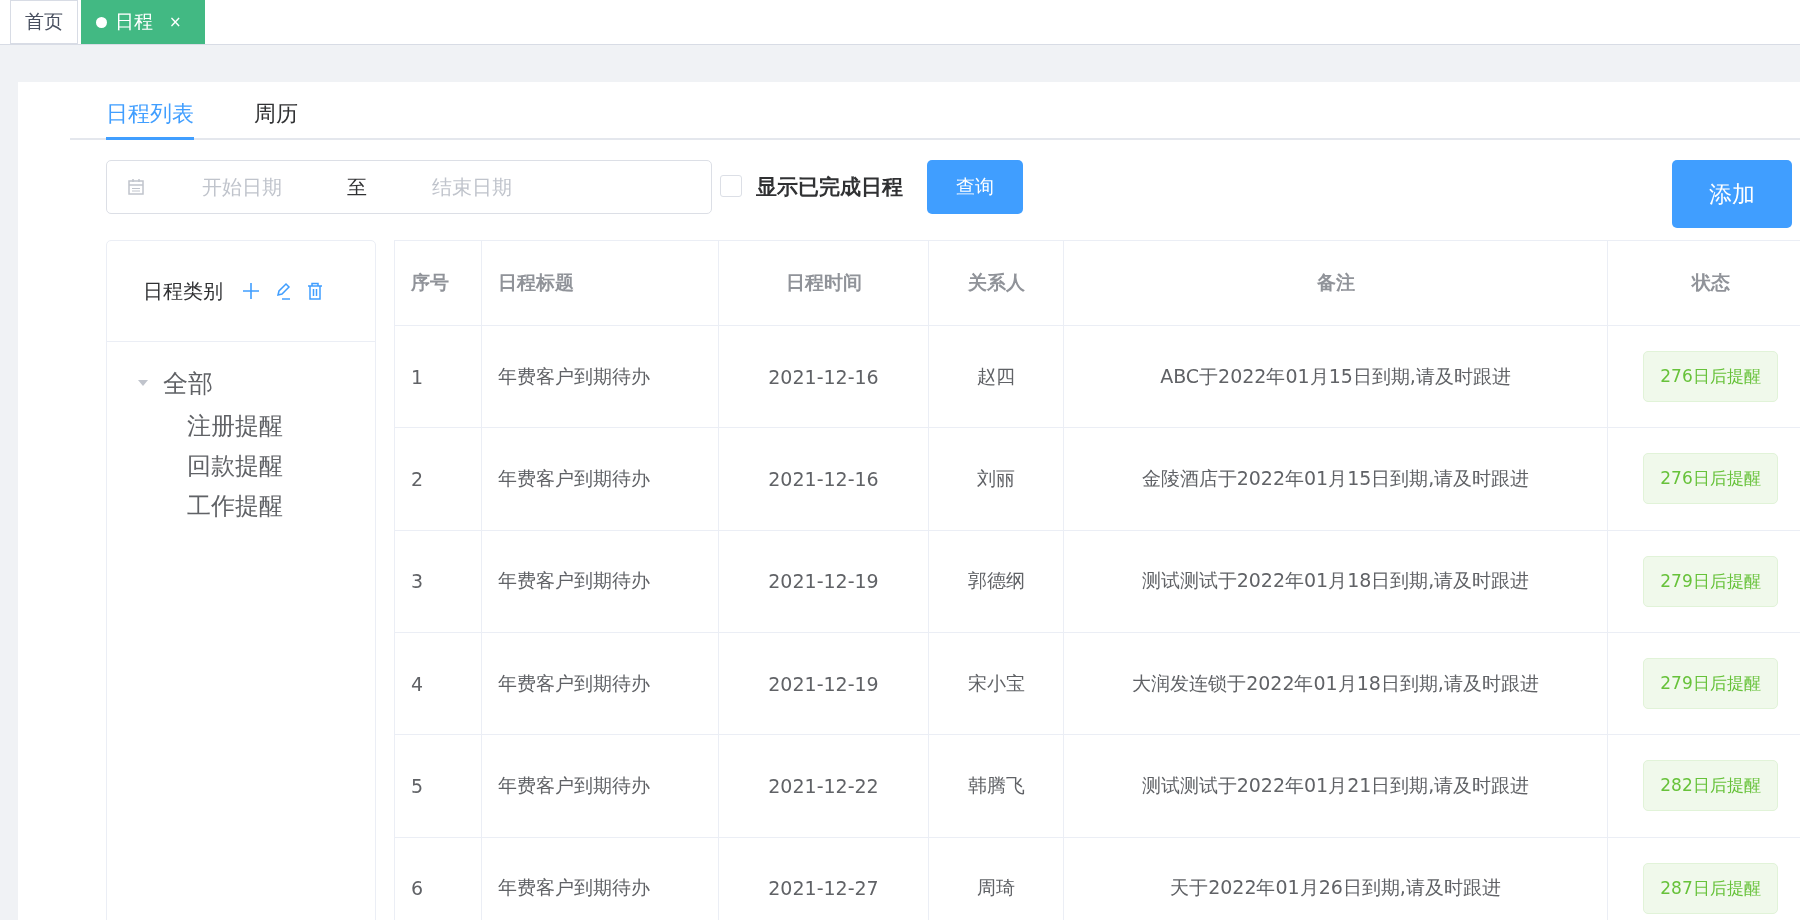 The width and height of the screenshot is (1800, 920). I want to click on table-cell: 韩腾飞, so click(996, 786).